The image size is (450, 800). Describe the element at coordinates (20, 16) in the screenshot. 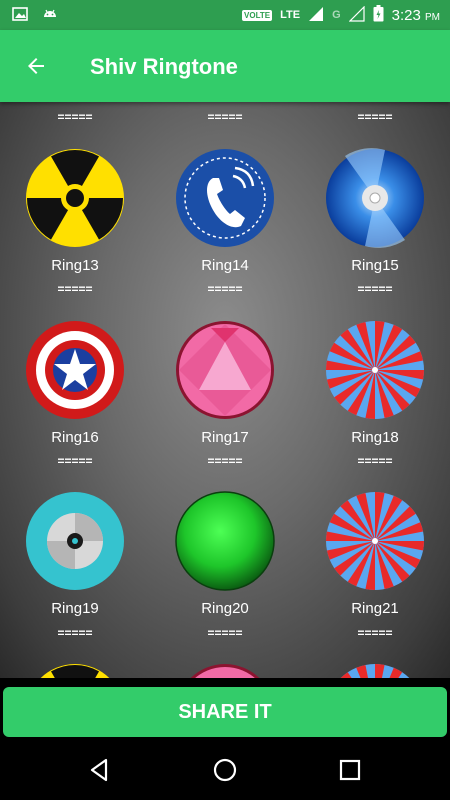

I see `gallery-icon` at that location.